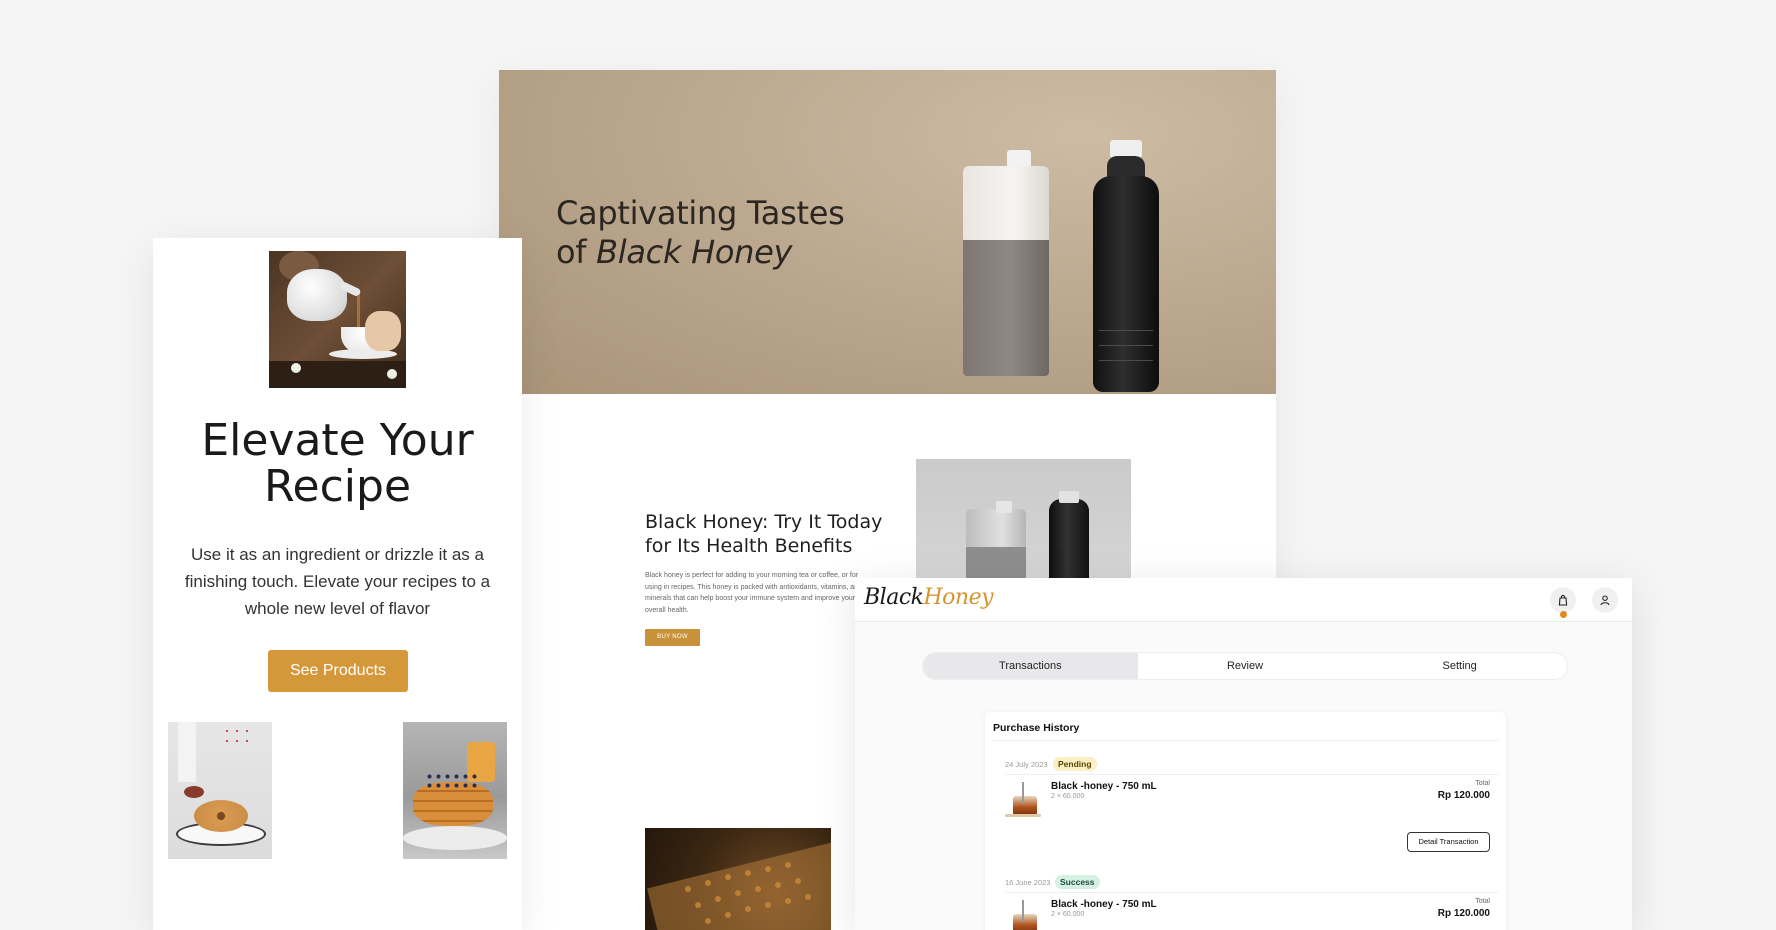 The height and width of the screenshot is (930, 1776). Describe the element at coordinates (738, 879) in the screenshot. I see `honeycomb-photo` at that location.